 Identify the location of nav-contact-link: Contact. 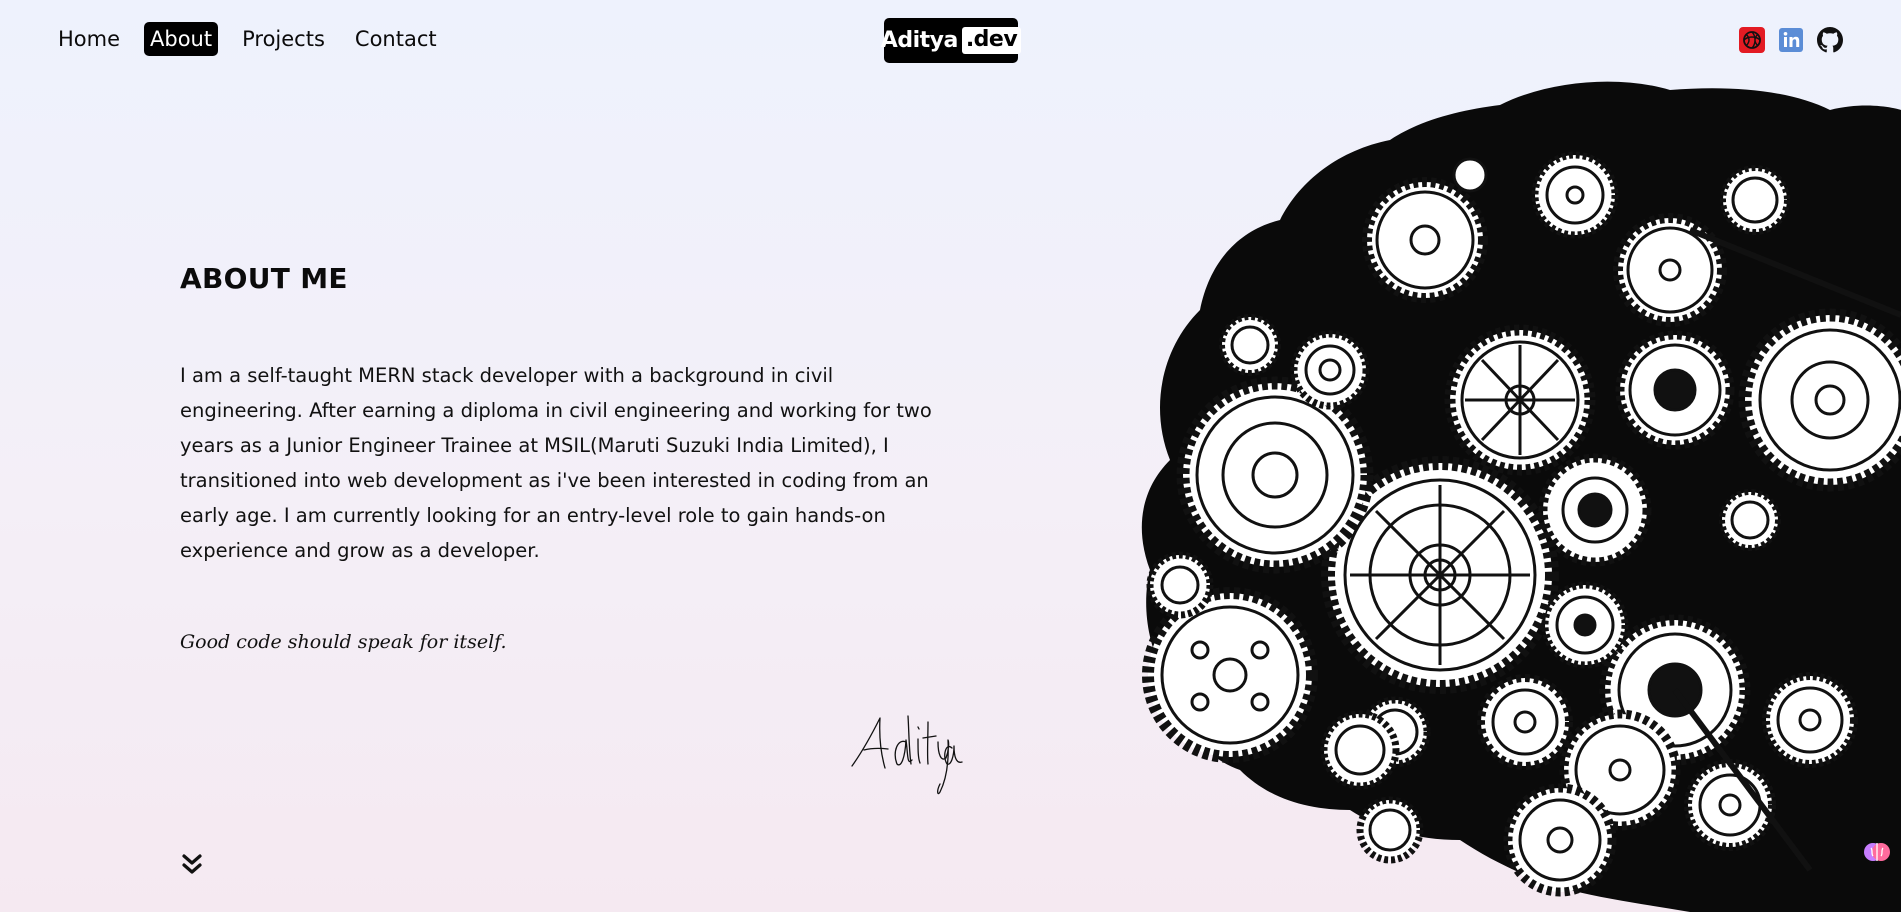
(396, 39).